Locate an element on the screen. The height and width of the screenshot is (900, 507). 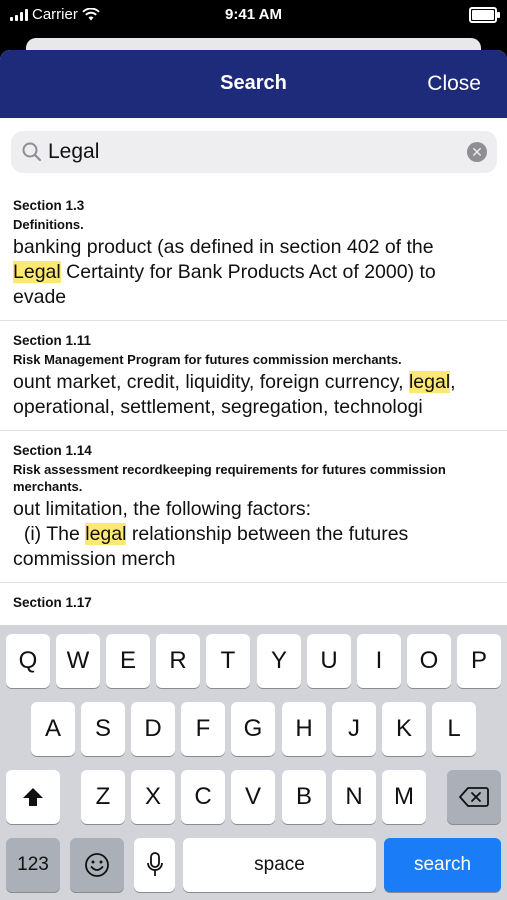
key-k: K is located at coordinates (404, 729).